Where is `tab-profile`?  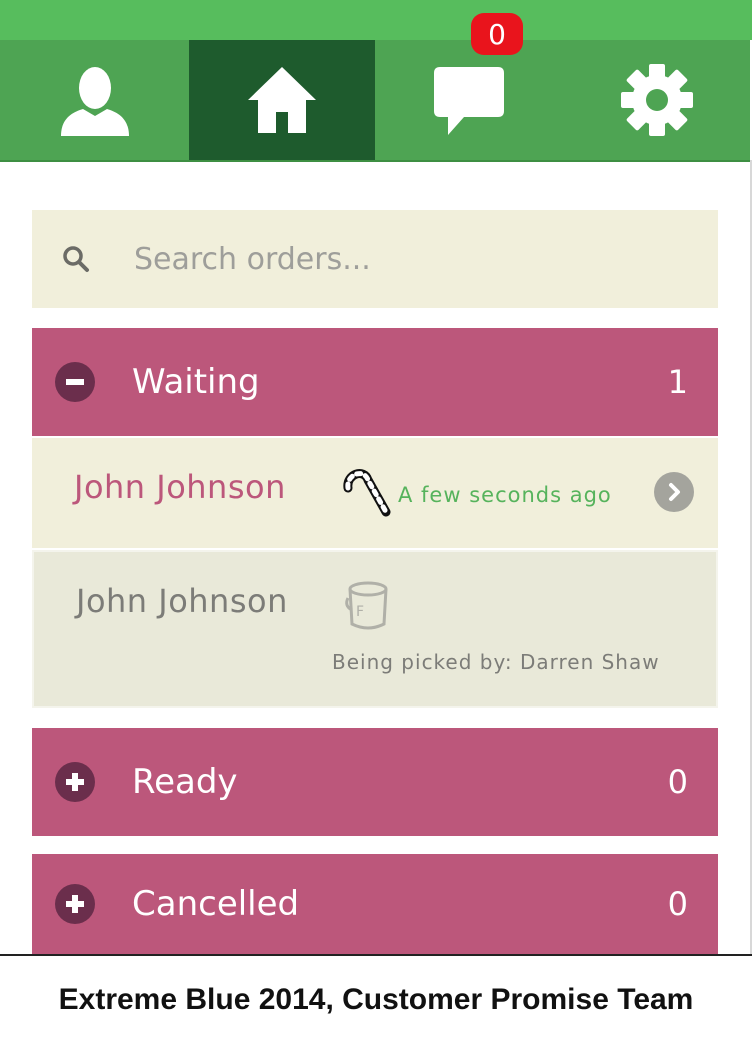
tab-profile is located at coordinates (94, 100).